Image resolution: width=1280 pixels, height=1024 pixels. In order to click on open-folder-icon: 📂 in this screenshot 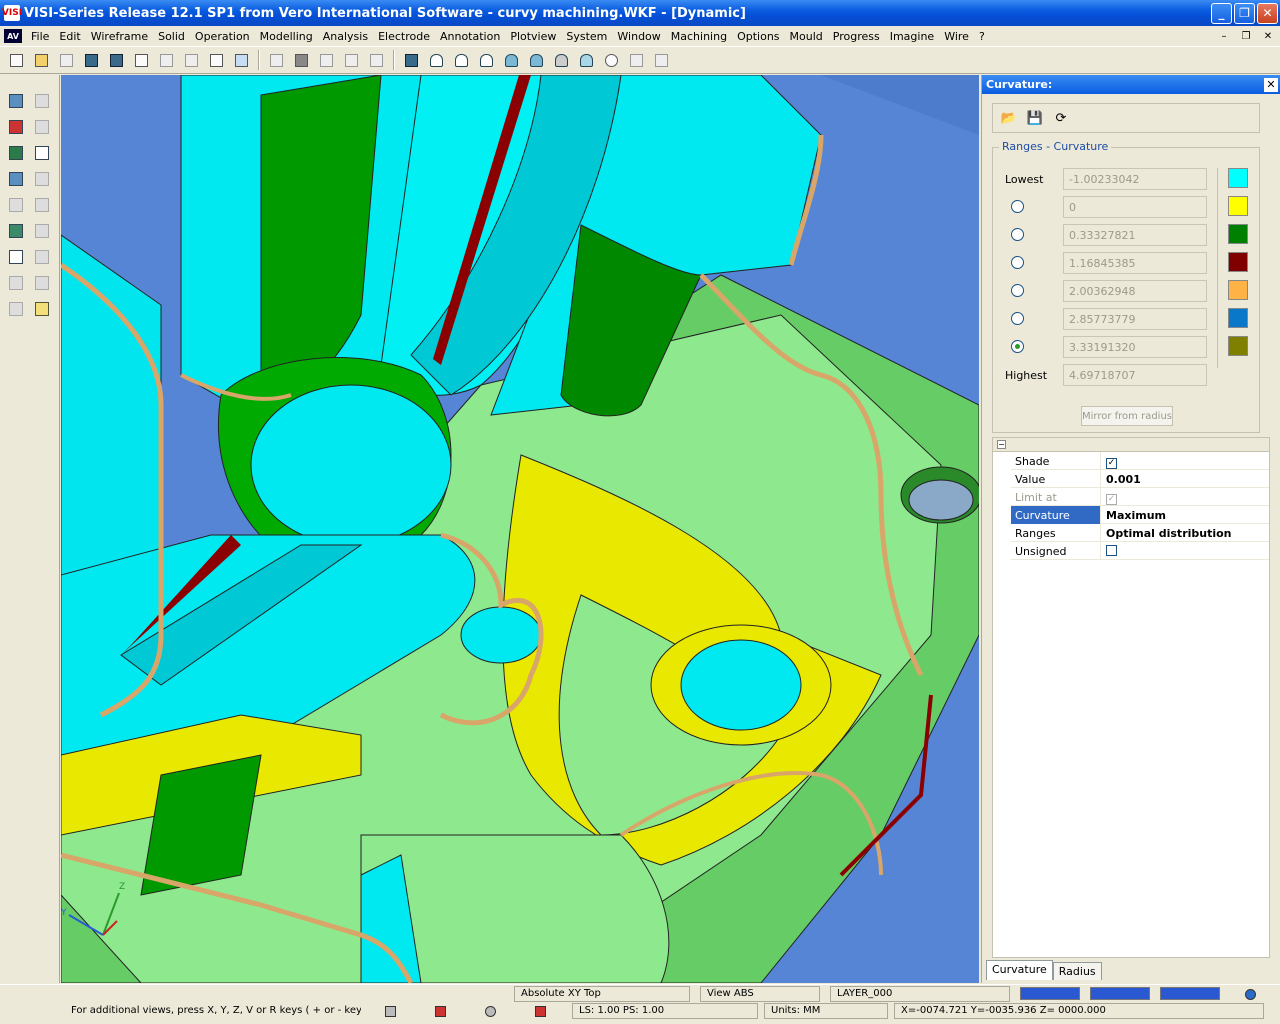, I will do `click(1009, 118)`.